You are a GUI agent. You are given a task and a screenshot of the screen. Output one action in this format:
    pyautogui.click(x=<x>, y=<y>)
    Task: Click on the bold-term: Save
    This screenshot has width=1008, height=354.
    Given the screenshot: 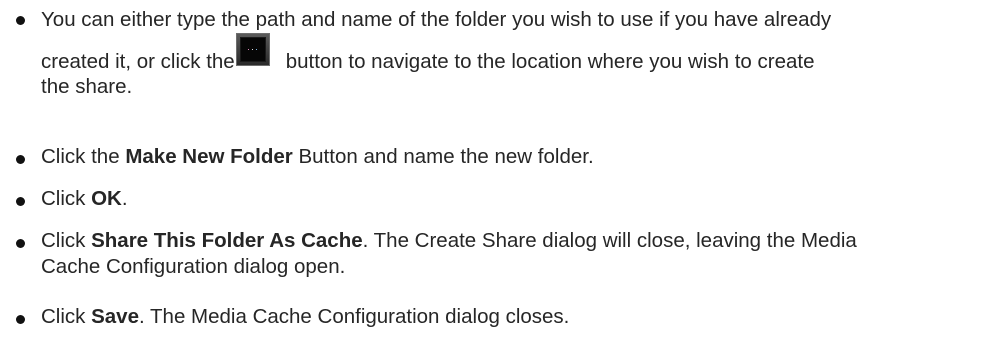 What is the action you would take?
    pyautogui.click(x=115, y=316)
    